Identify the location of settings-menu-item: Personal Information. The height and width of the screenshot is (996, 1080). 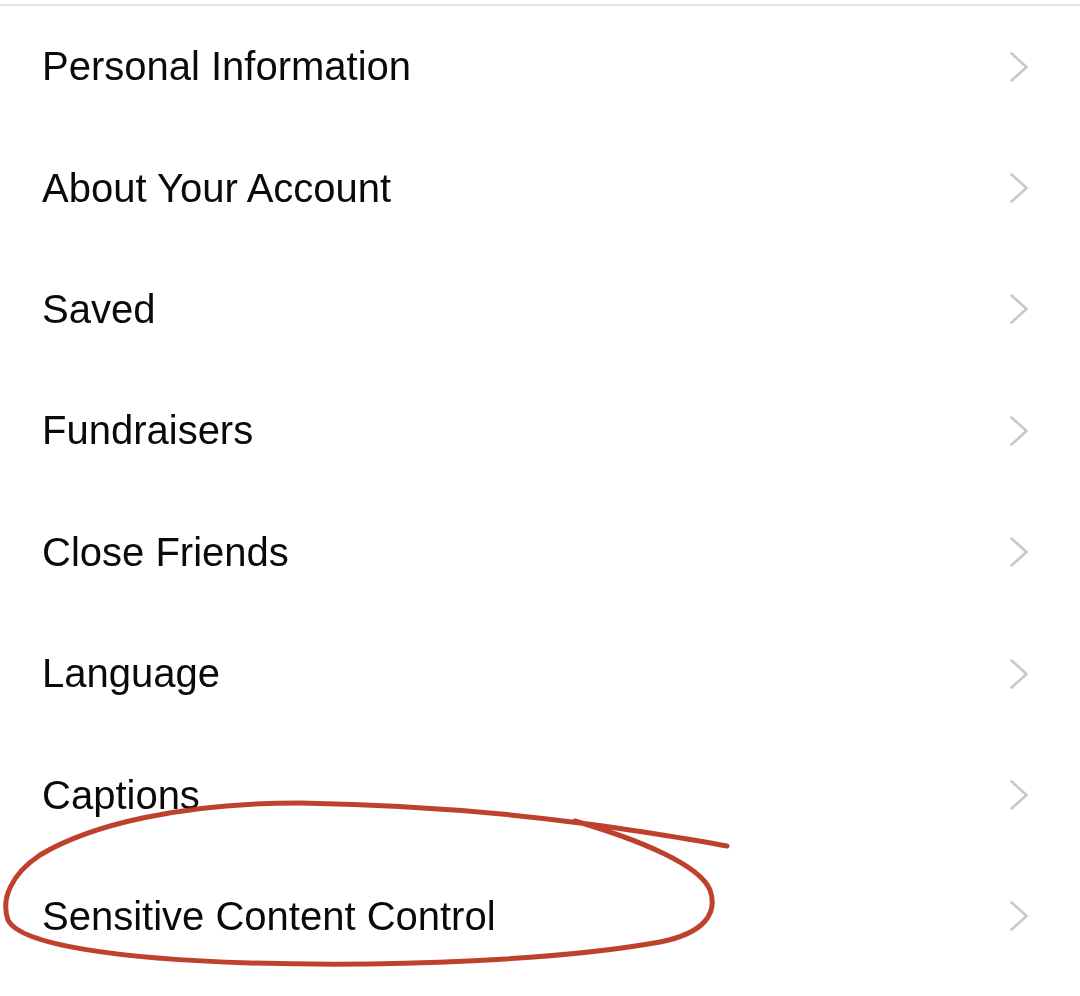
(540, 67).